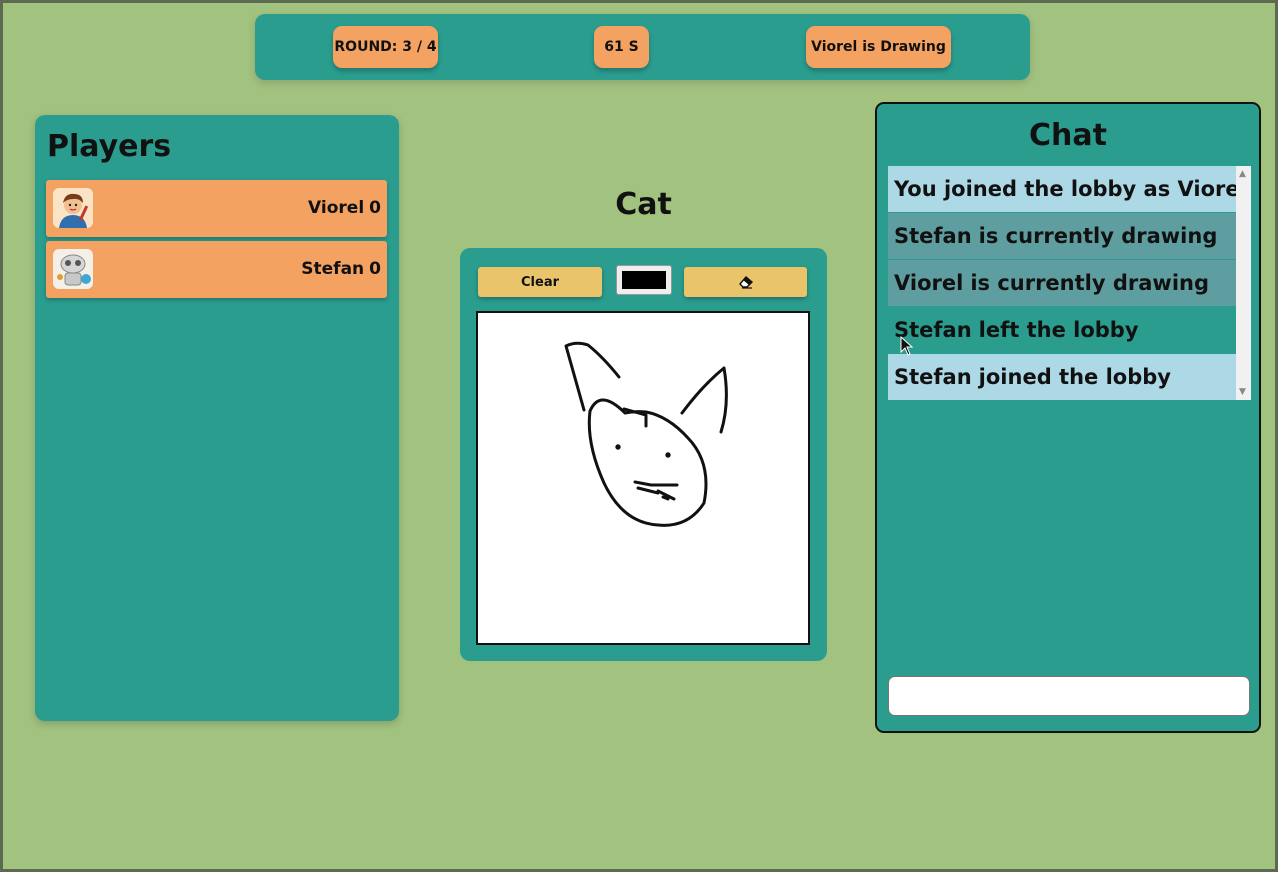 This screenshot has height=872, width=1278. What do you see at coordinates (73, 269) in the screenshot?
I see `robot-painter-avatar-icon` at bounding box center [73, 269].